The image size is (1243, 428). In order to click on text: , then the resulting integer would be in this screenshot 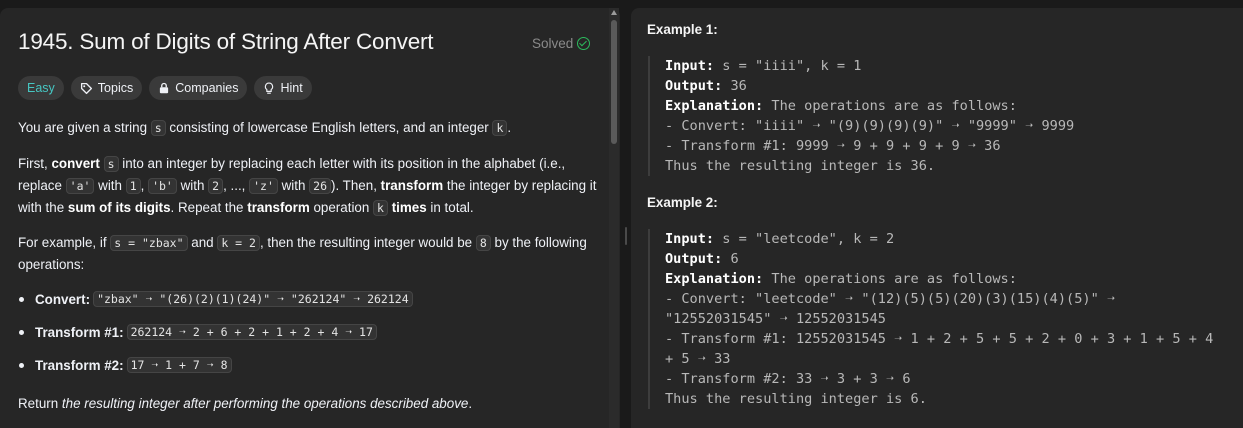, I will do `click(367, 242)`.